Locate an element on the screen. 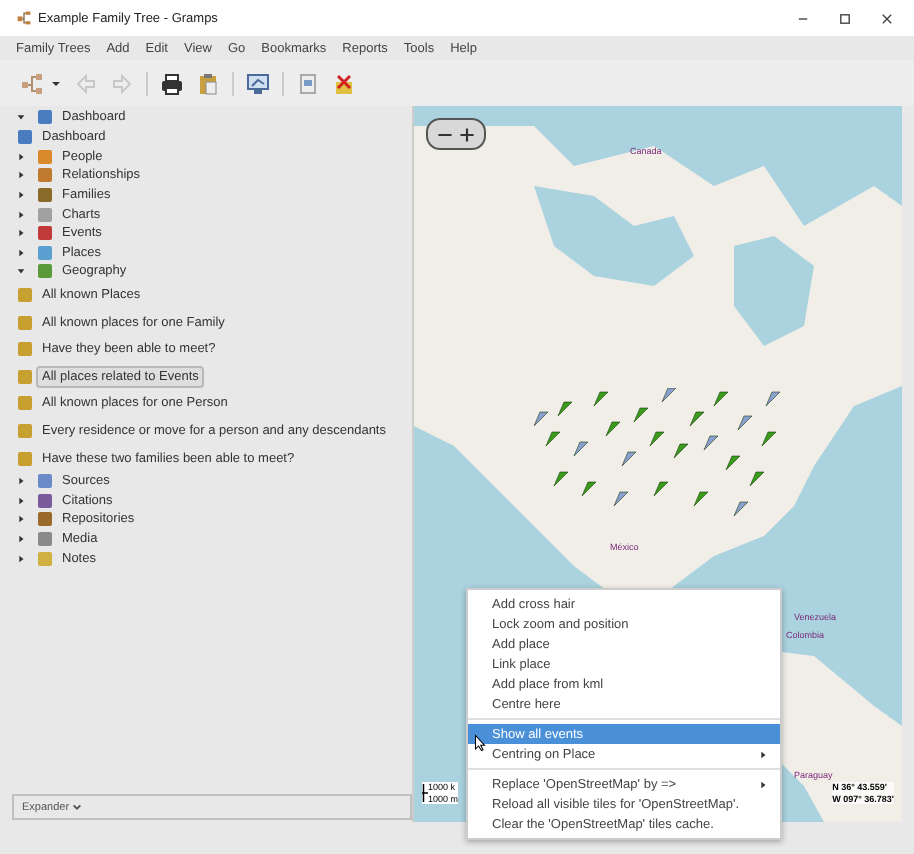 This screenshot has width=914, height=854. zoom-minus-plus-icon is located at coordinates (456, 134).